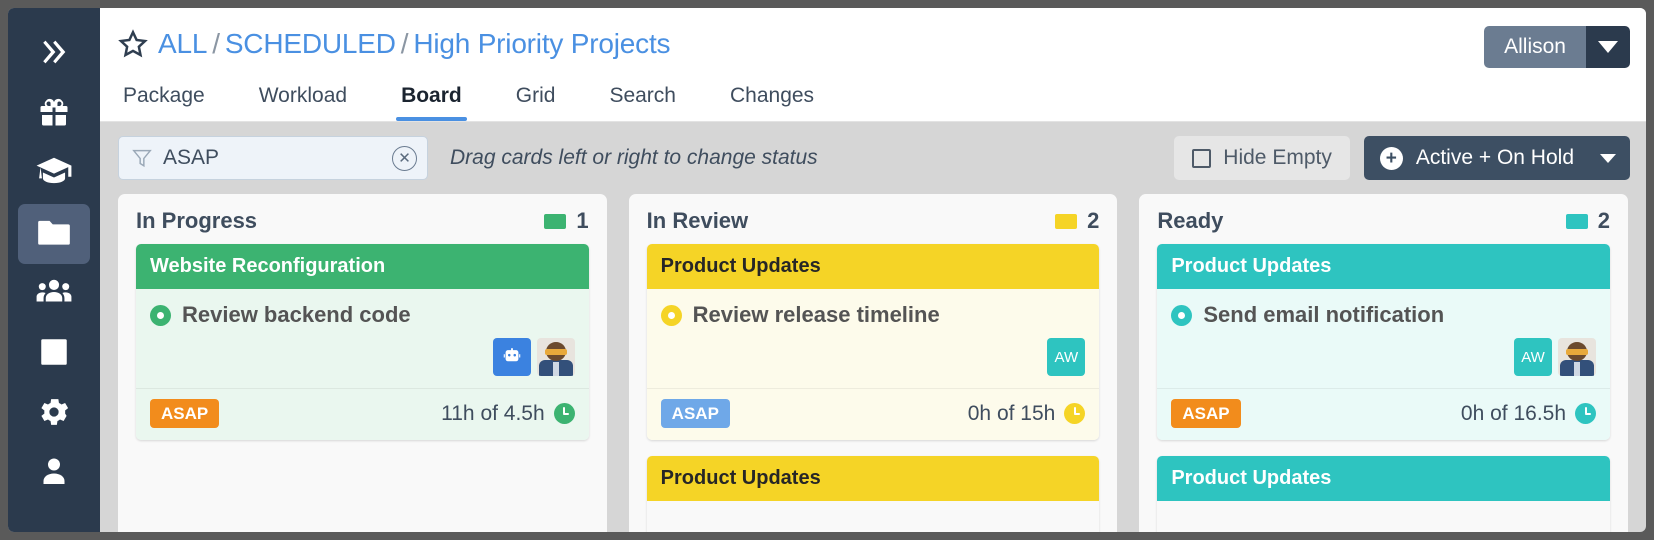  What do you see at coordinates (54, 354) in the screenshot?
I see `sidebar-item-reports` at bounding box center [54, 354].